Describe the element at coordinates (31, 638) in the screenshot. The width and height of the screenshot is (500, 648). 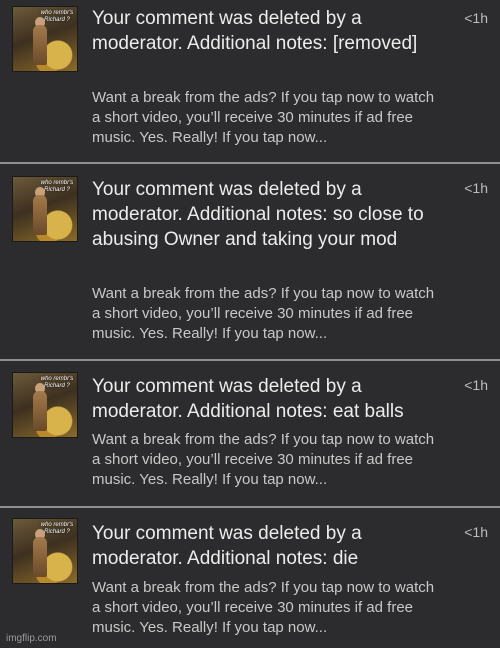
I see `watermark: imgflip.com` at that location.